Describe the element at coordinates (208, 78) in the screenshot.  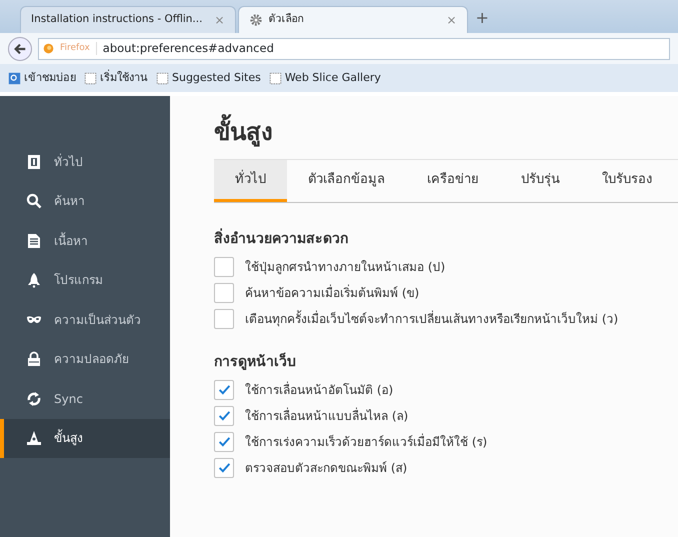
I see `bookmark-link: Suggested Sites` at that location.